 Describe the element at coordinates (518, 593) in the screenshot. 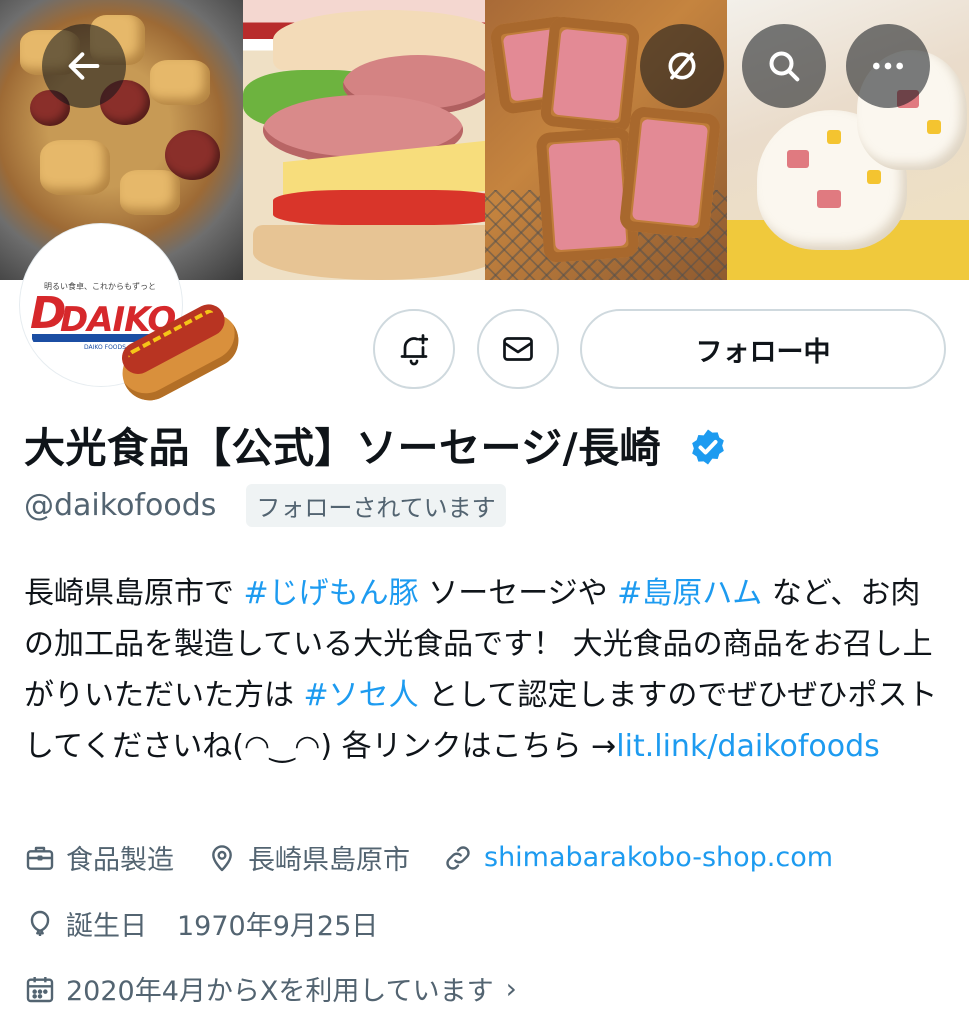

I see `bio-text: ソーセージや` at that location.